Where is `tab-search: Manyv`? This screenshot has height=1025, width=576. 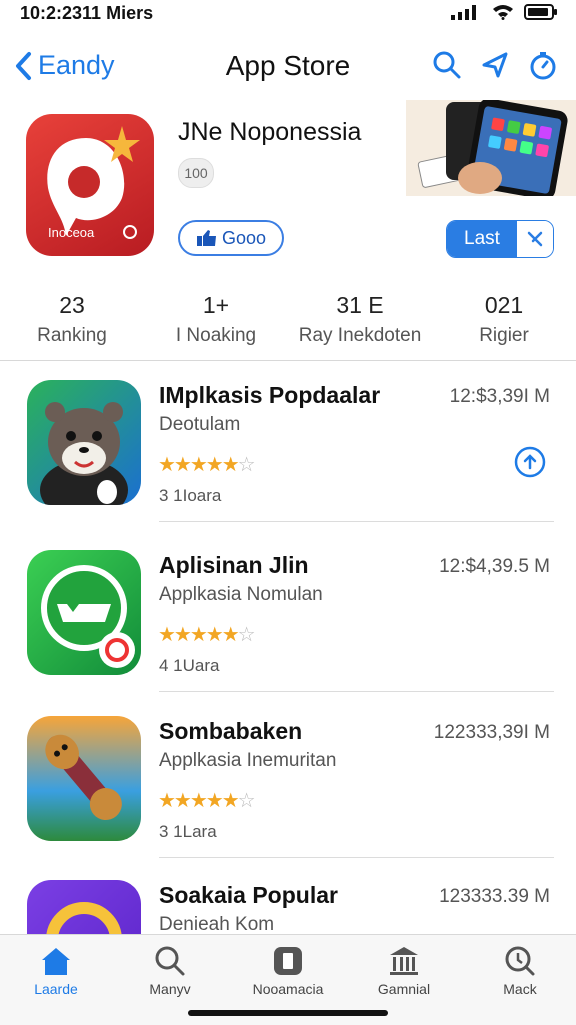
tab-search: Manyv is located at coordinates (170, 969).